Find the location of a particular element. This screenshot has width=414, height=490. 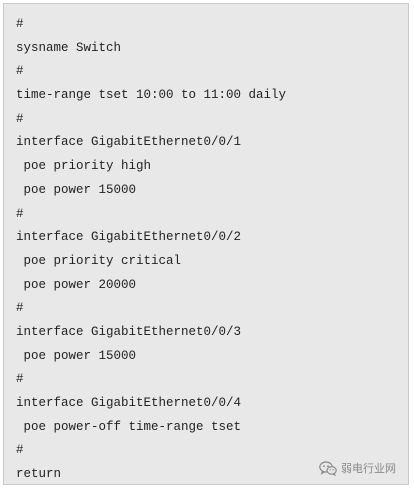

config-line: sysname Switch is located at coordinates (69, 47).